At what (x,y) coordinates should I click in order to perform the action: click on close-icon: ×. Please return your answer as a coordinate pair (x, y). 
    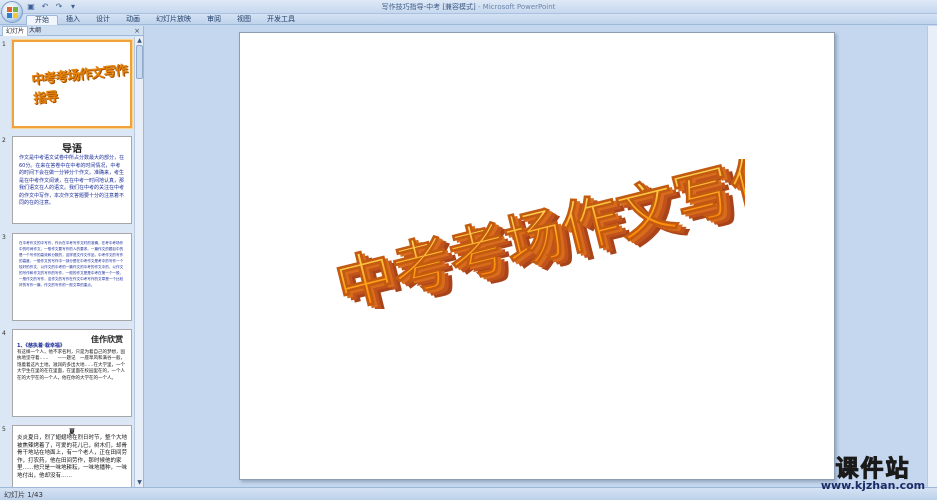
    Looking at the image, I should click on (137, 31).